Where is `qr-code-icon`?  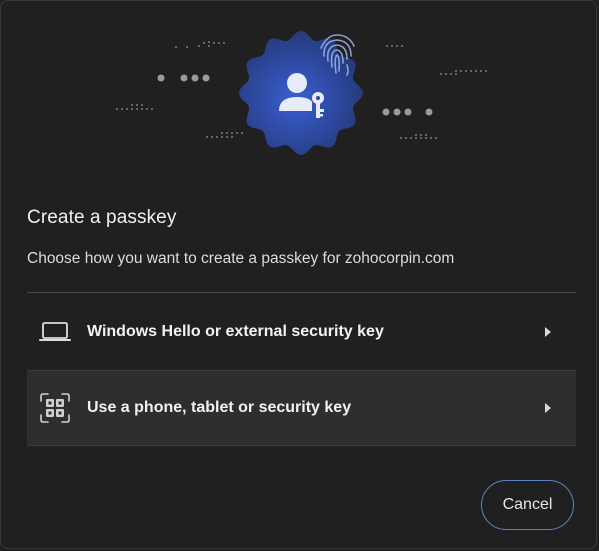
qr-code-icon is located at coordinates (55, 408).